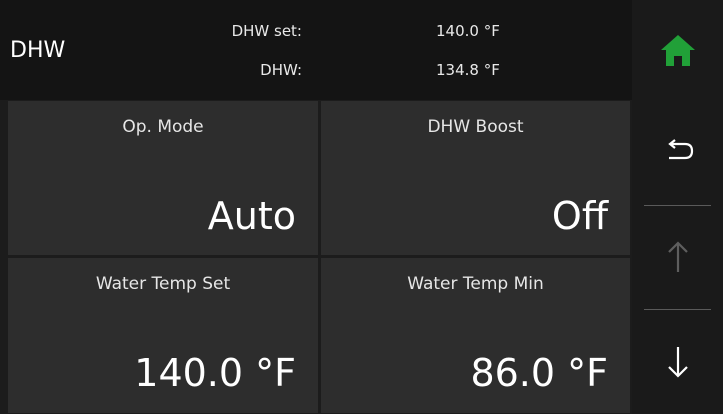  What do you see at coordinates (163, 284) in the screenshot?
I see `water-temp-set-label: Water Temp Set` at bounding box center [163, 284].